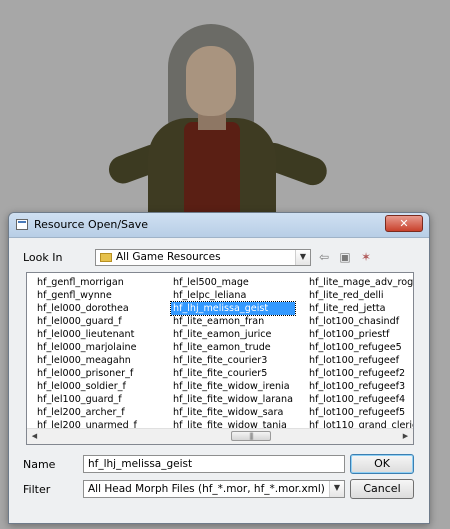  I want to click on file-item: hf_lite_fite_courier5, so click(233, 373).